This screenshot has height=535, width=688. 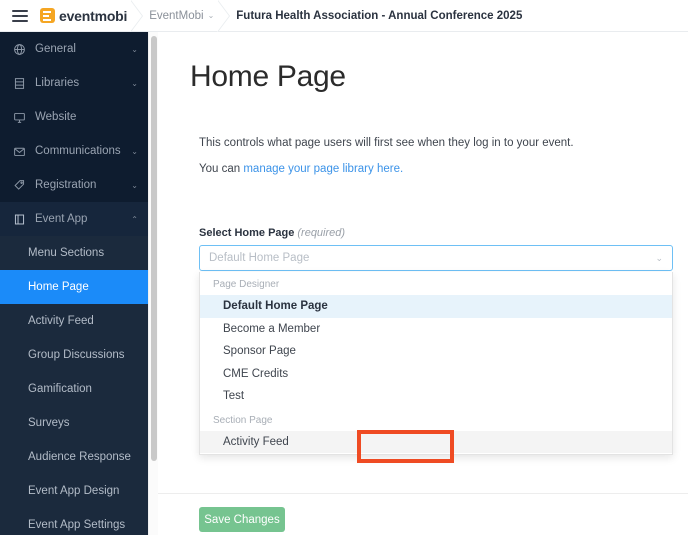 What do you see at coordinates (436, 374) in the screenshot?
I see `dropdown-option-cme-credits: CME Credits` at bounding box center [436, 374].